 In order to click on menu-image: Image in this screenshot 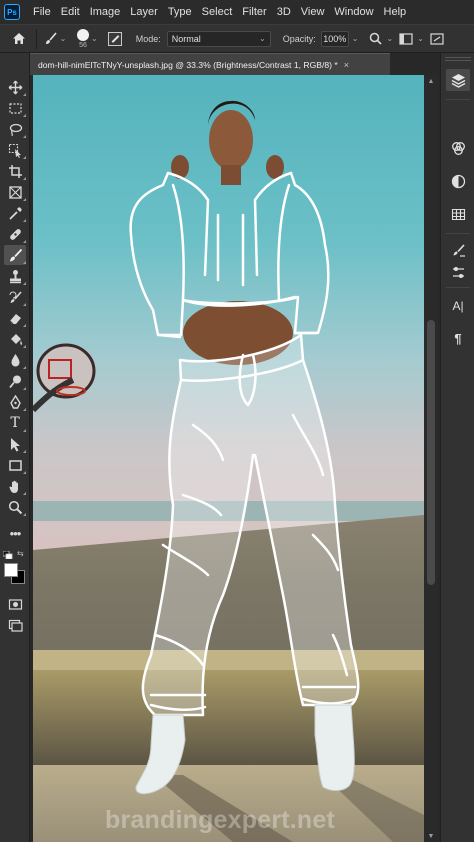, I will do `click(105, 12)`.